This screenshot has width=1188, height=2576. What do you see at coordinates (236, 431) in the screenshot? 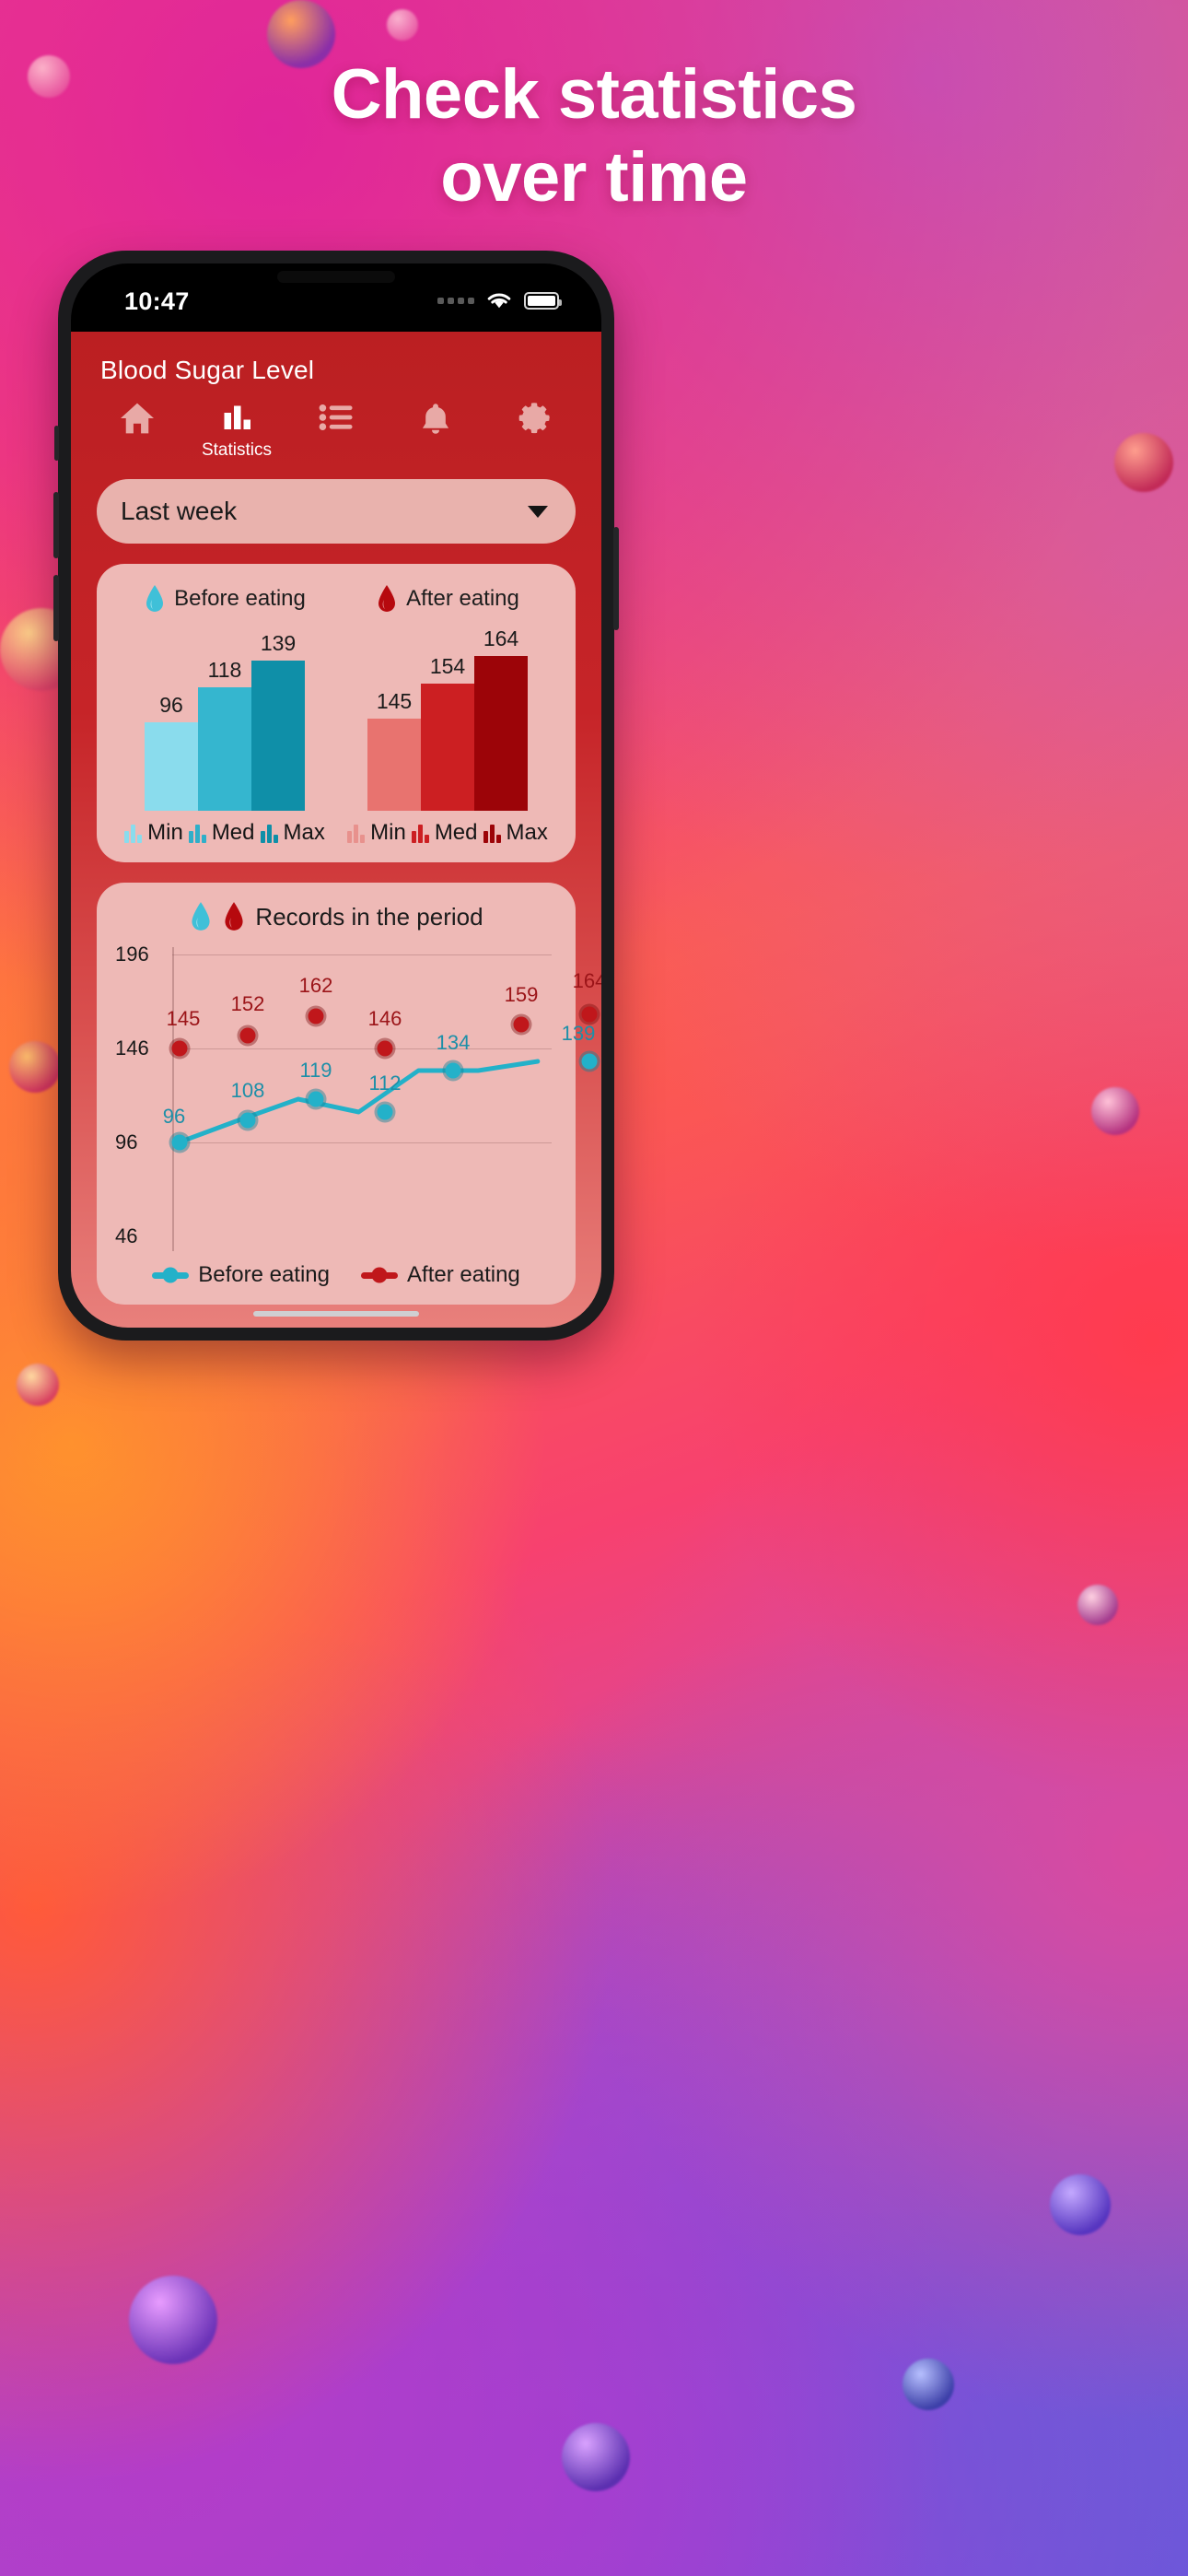
I see `tab-statistics: Statistics` at bounding box center [236, 431].